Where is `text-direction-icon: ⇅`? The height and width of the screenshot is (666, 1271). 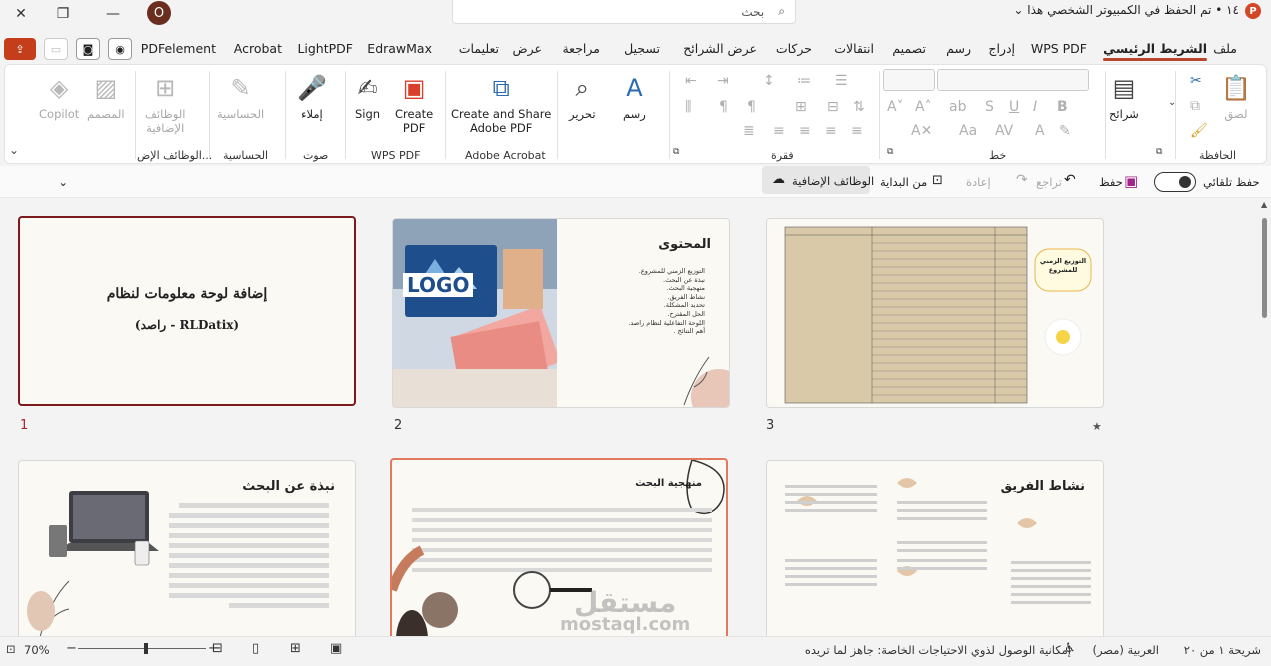
text-direction-icon: ⇅ is located at coordinates (859, 107).